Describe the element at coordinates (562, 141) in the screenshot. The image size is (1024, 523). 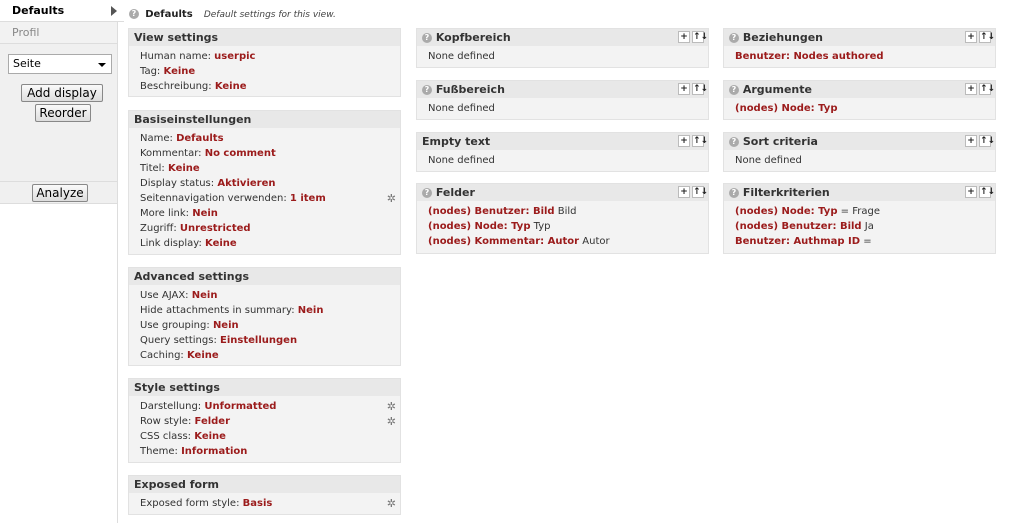
I see `panel-header: Empty text + ↑↓` at that location.